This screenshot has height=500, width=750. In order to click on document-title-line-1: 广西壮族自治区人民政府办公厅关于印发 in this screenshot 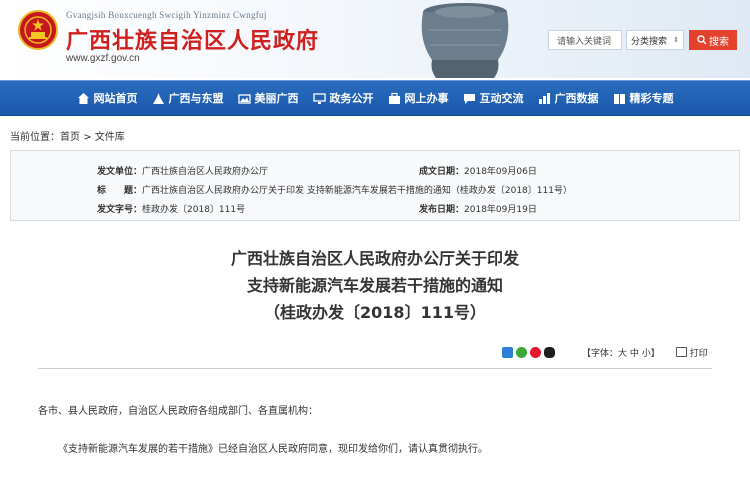, I will do `click(374, 258)`.